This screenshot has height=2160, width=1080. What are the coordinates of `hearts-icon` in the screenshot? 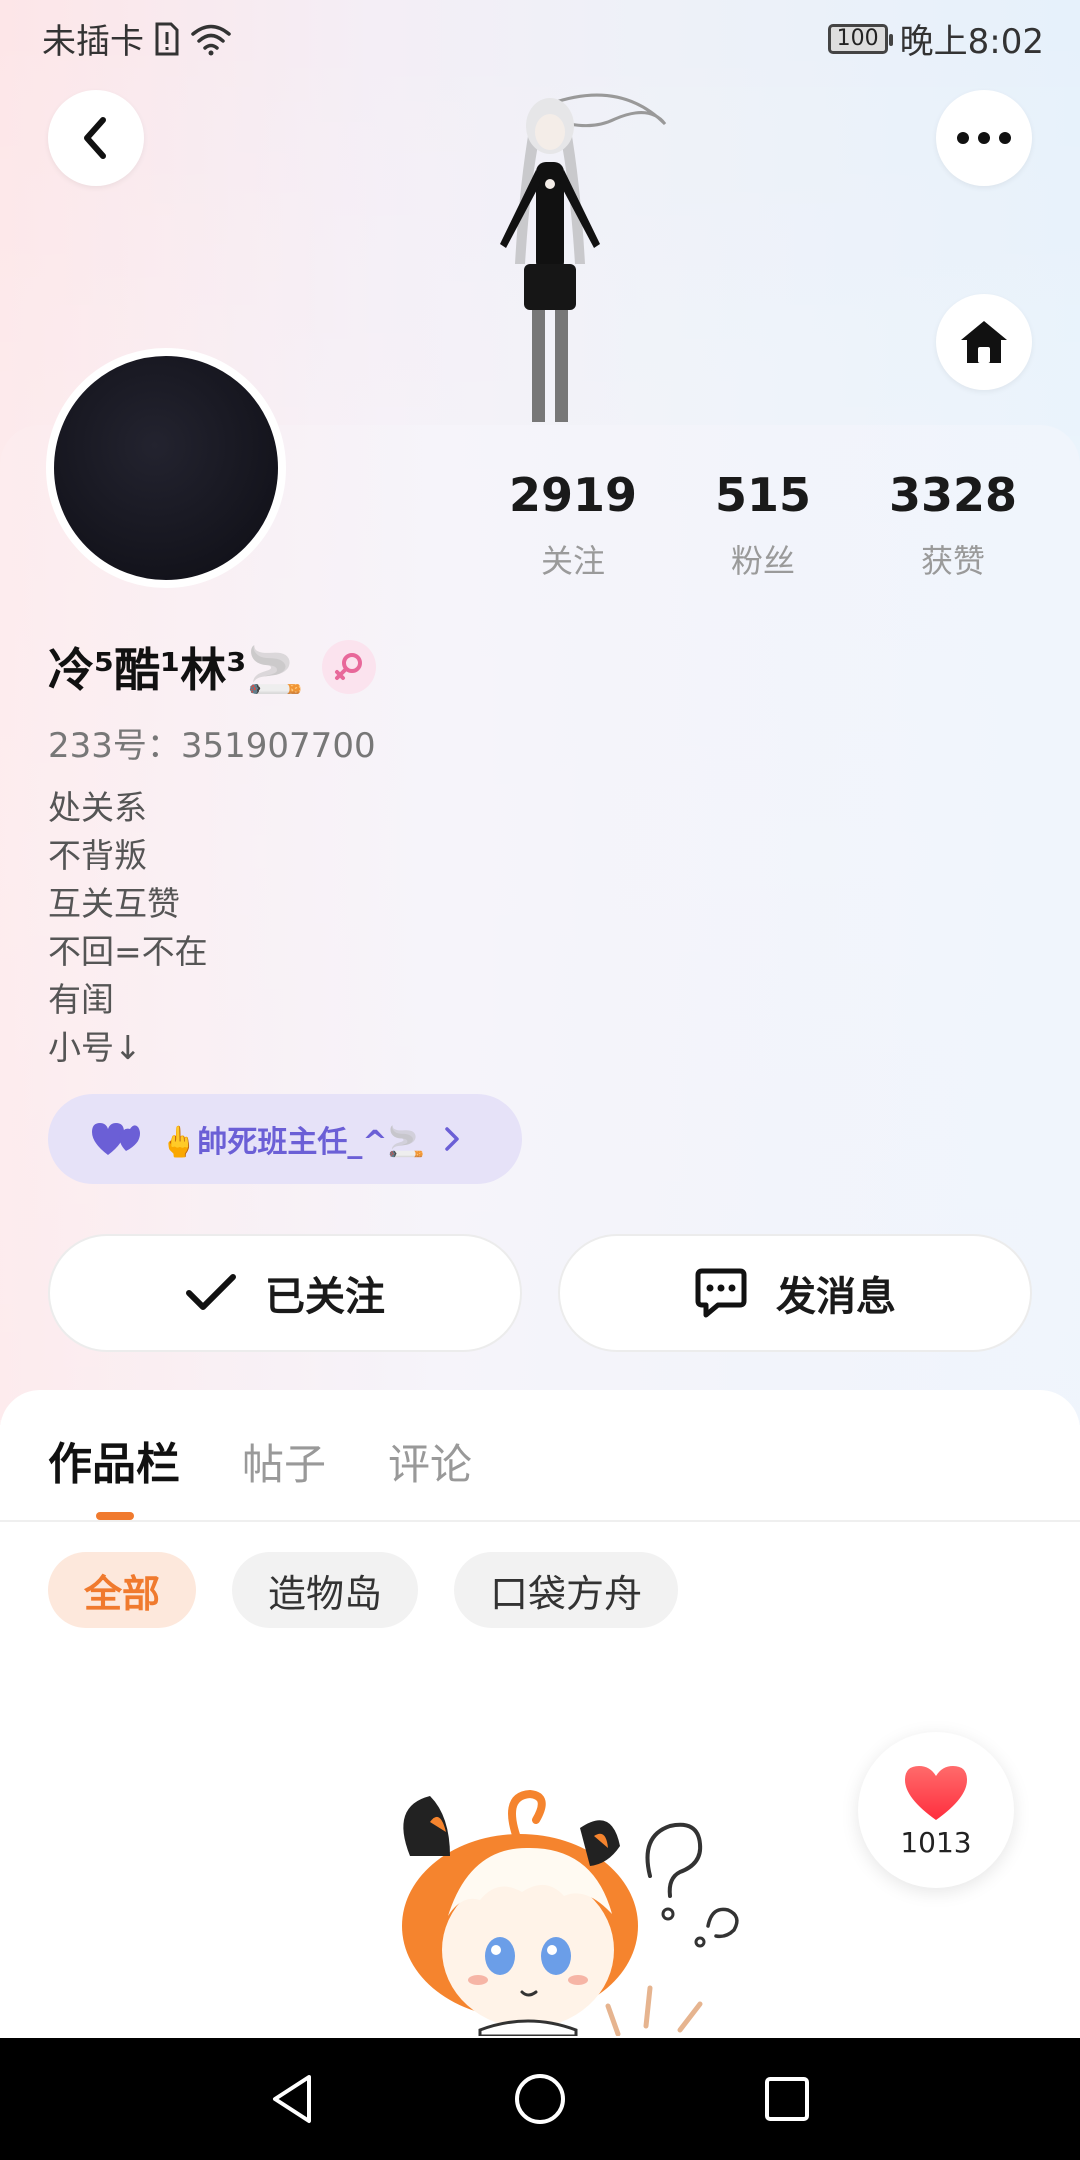 It's located at (116, 1139).